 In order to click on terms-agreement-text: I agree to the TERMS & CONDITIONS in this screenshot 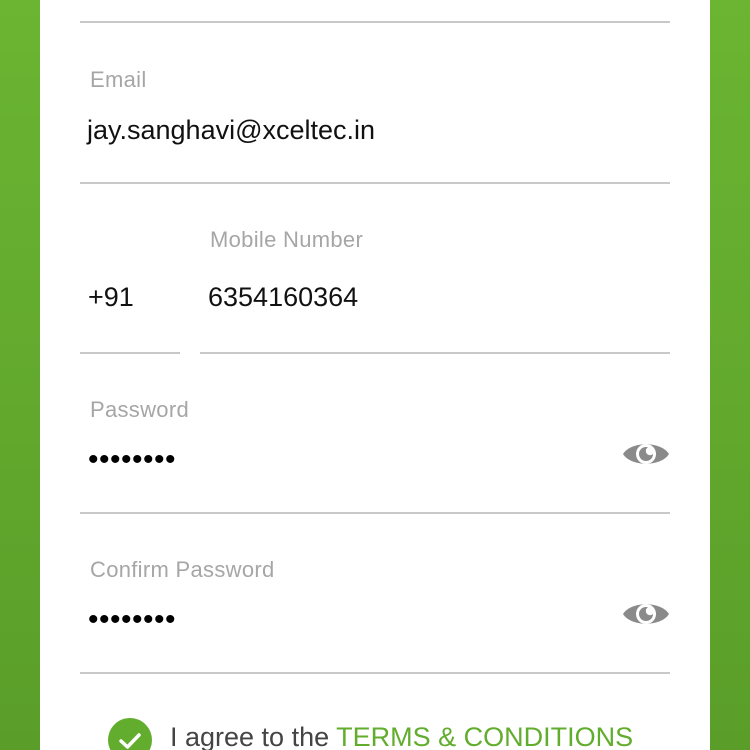, I will do `click(401, 736)`.